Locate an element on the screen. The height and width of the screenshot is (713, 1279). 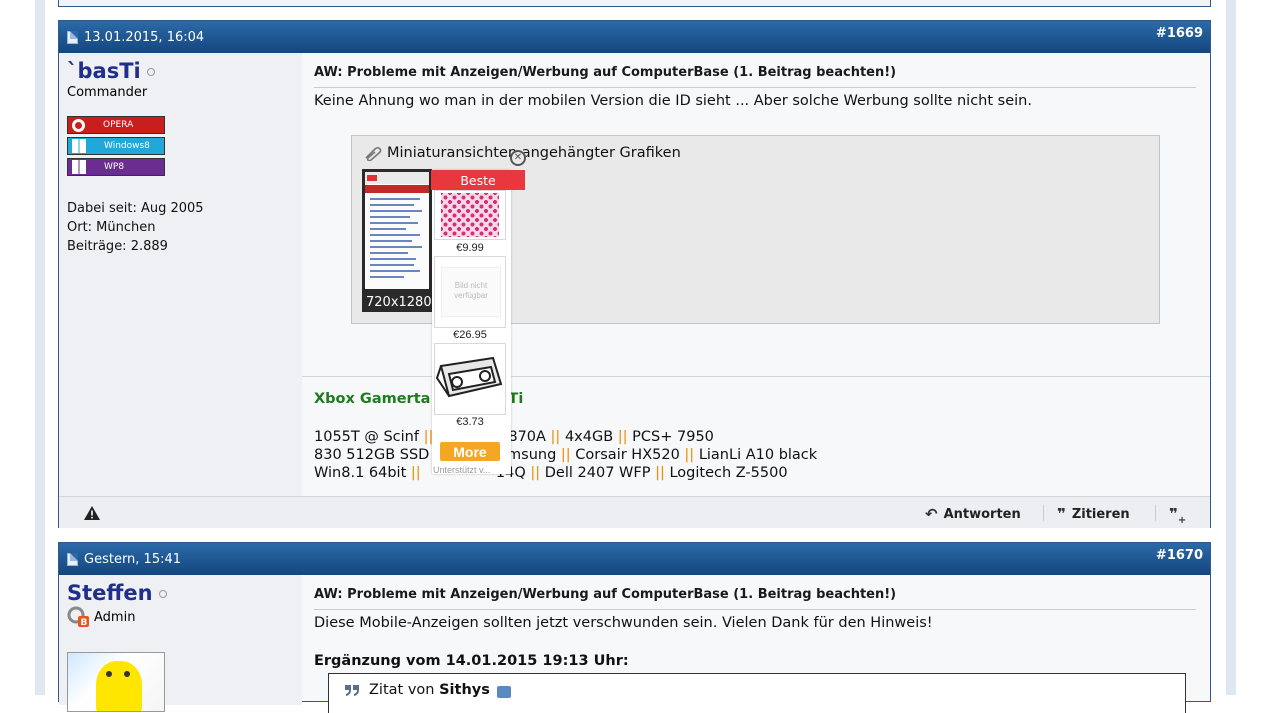
ad-product: Bild nicht verfügbar is located at coordinates (470, 292).